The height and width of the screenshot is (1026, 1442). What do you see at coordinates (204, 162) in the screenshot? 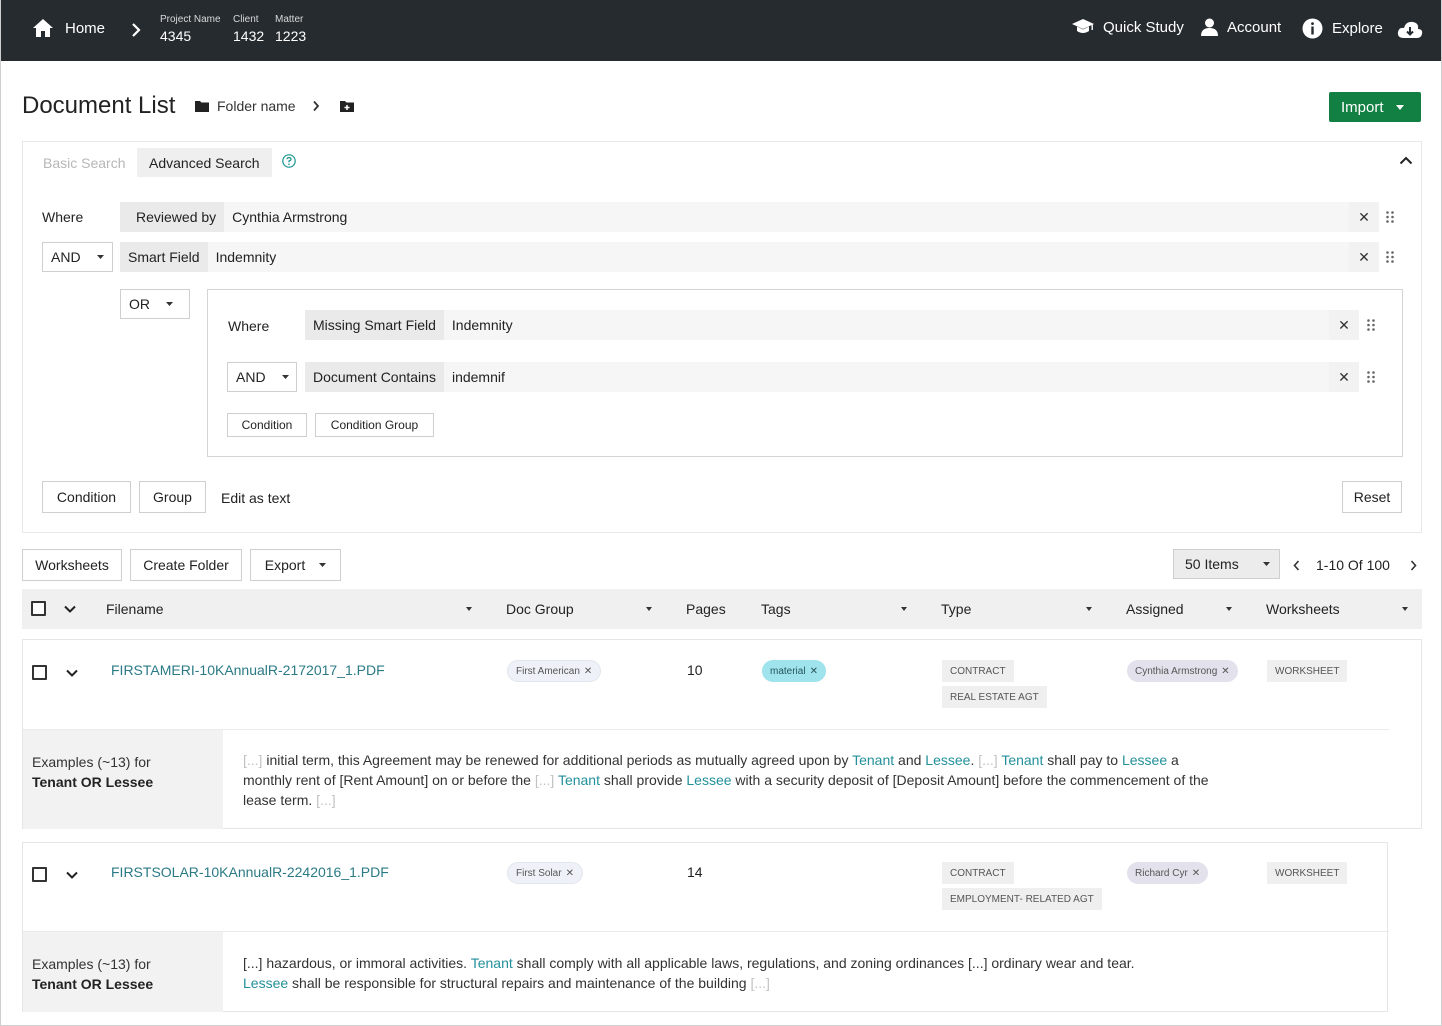
I see `tab-advanced-search: Advanced Search` at bounding box center [204, 162].